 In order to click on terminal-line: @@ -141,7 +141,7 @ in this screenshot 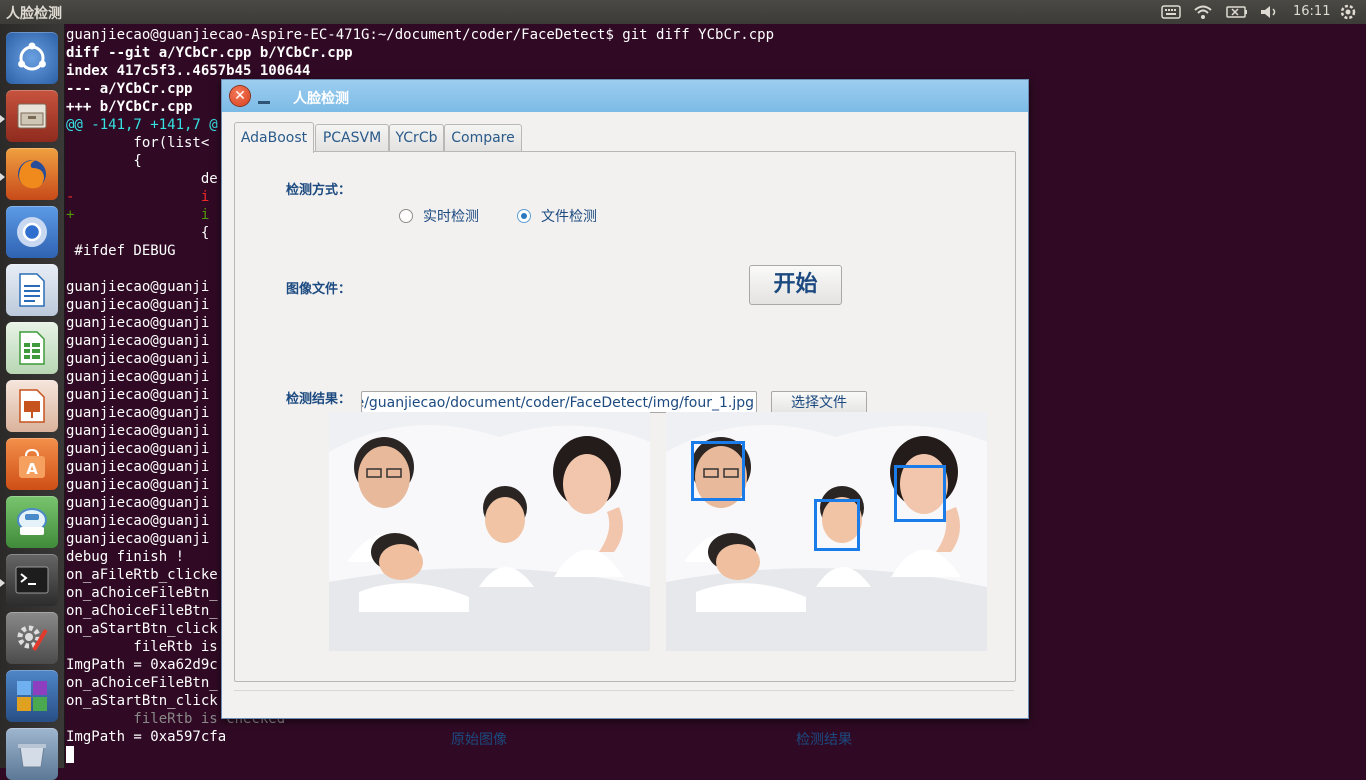, I will do `click(142, 125)`.